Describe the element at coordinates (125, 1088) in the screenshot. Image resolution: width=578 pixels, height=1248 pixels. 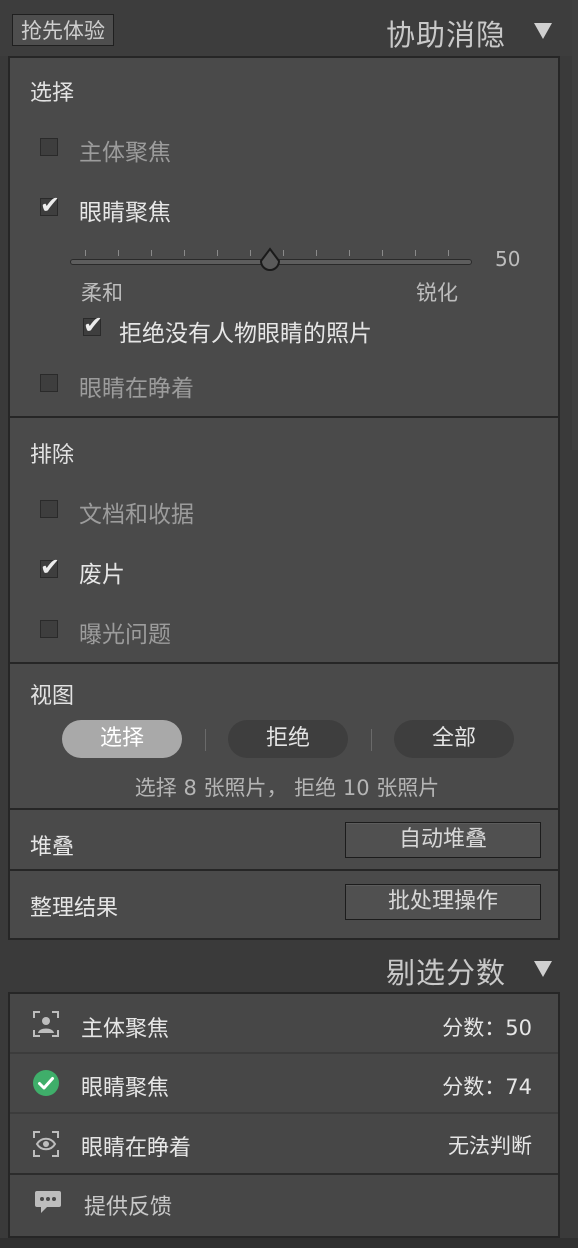
I see `score-name: 眼睛聚焦` at that location.